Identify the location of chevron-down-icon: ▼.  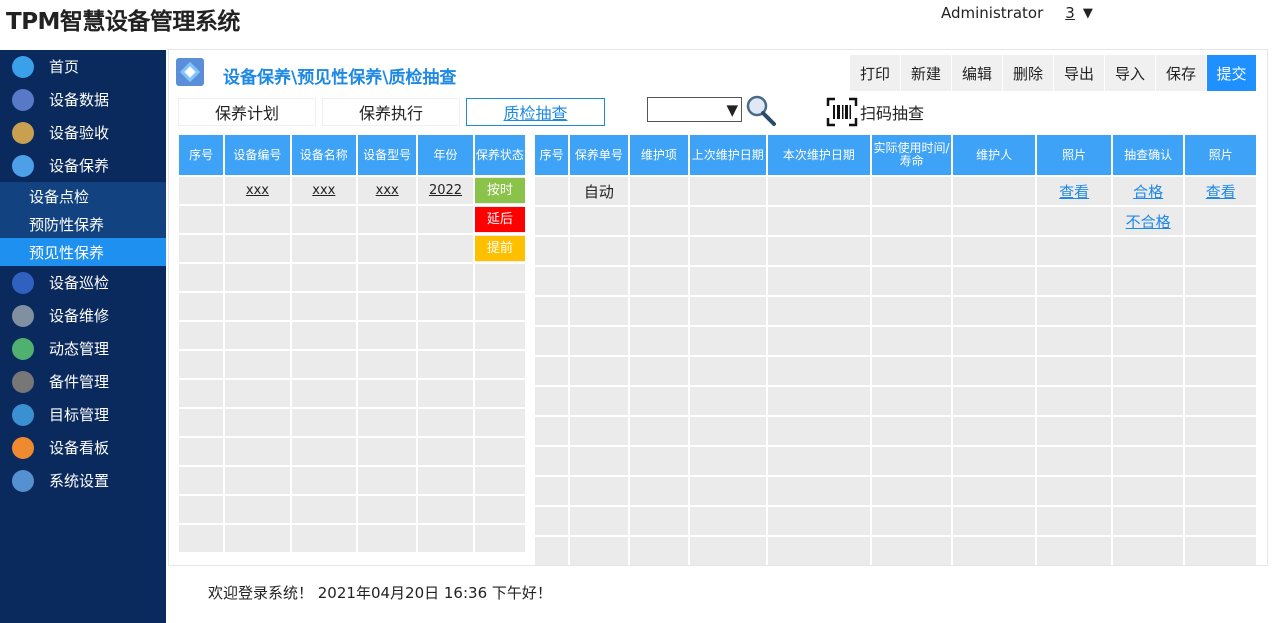
(1088, 13).